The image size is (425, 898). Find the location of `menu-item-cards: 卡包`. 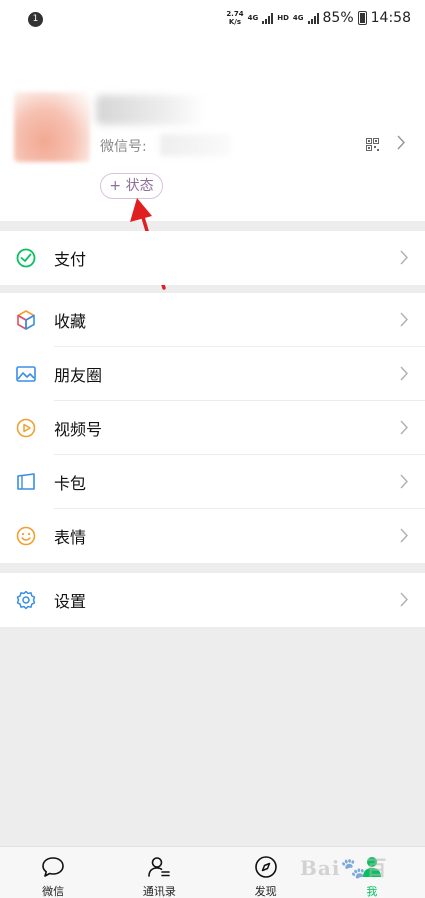

menu-item-cards: 卡包 is located at coordinates (212, 482).